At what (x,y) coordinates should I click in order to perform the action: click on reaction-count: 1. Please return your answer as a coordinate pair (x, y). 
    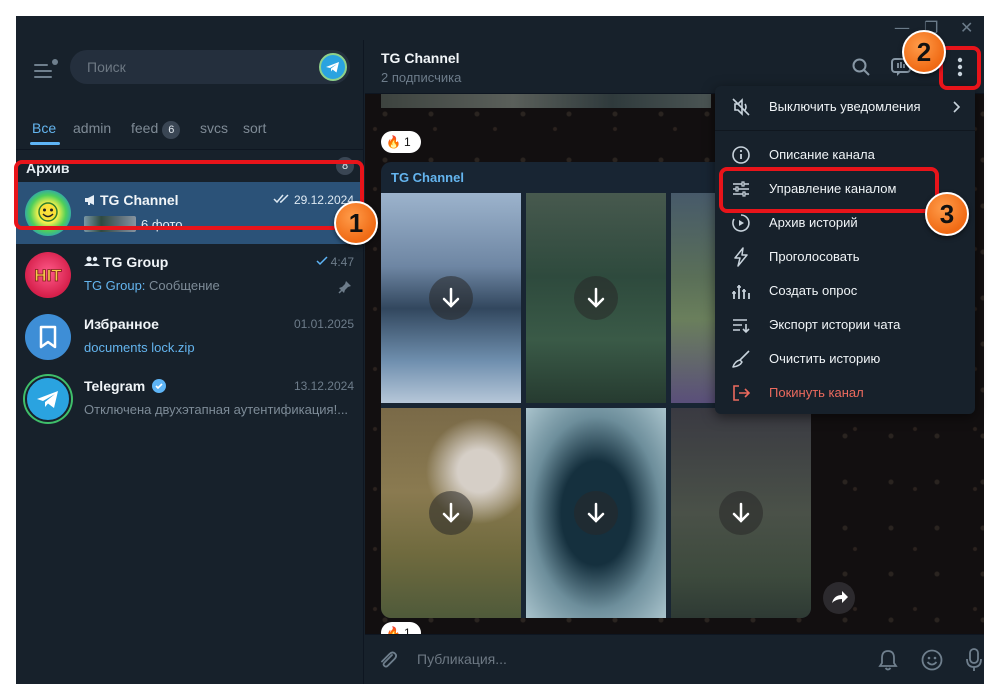
    Looking at the image, I should click on (407, 142).